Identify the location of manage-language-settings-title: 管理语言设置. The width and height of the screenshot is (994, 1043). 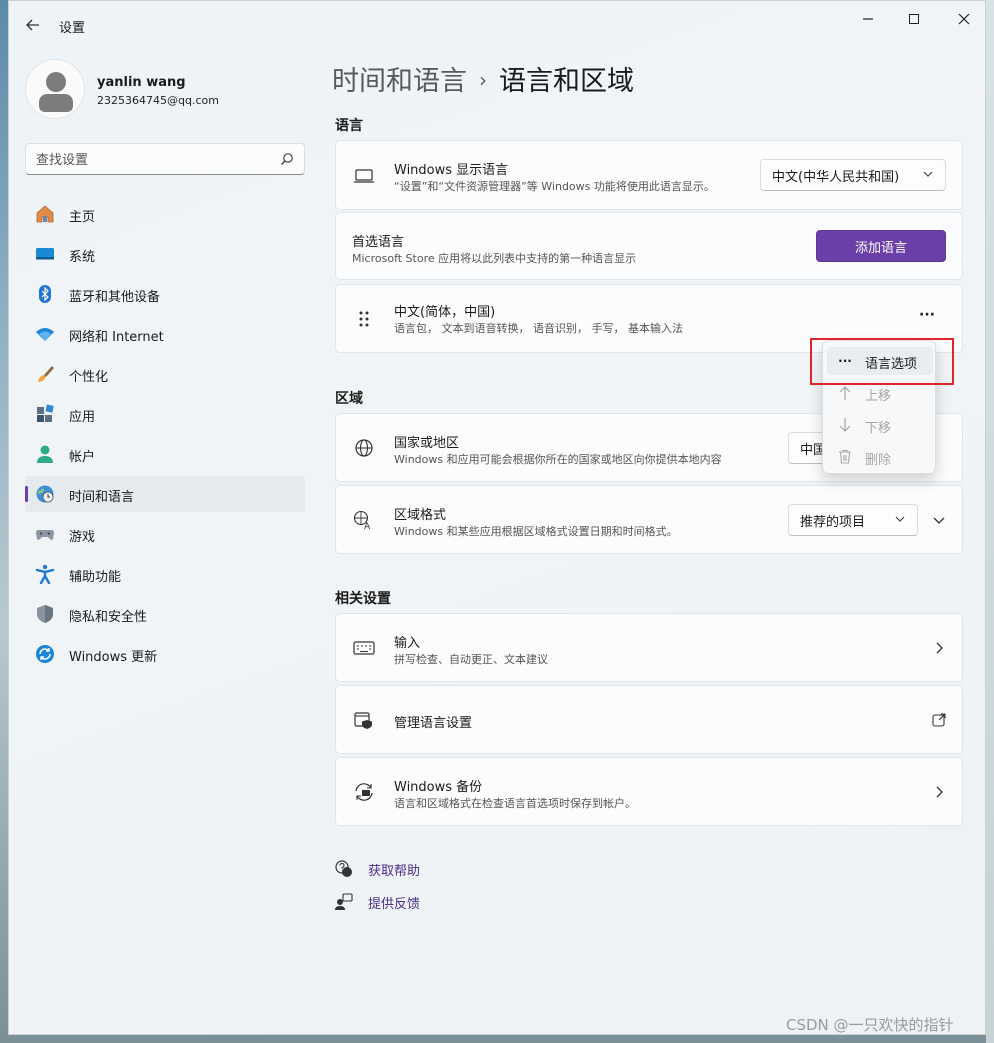
(433, 723).